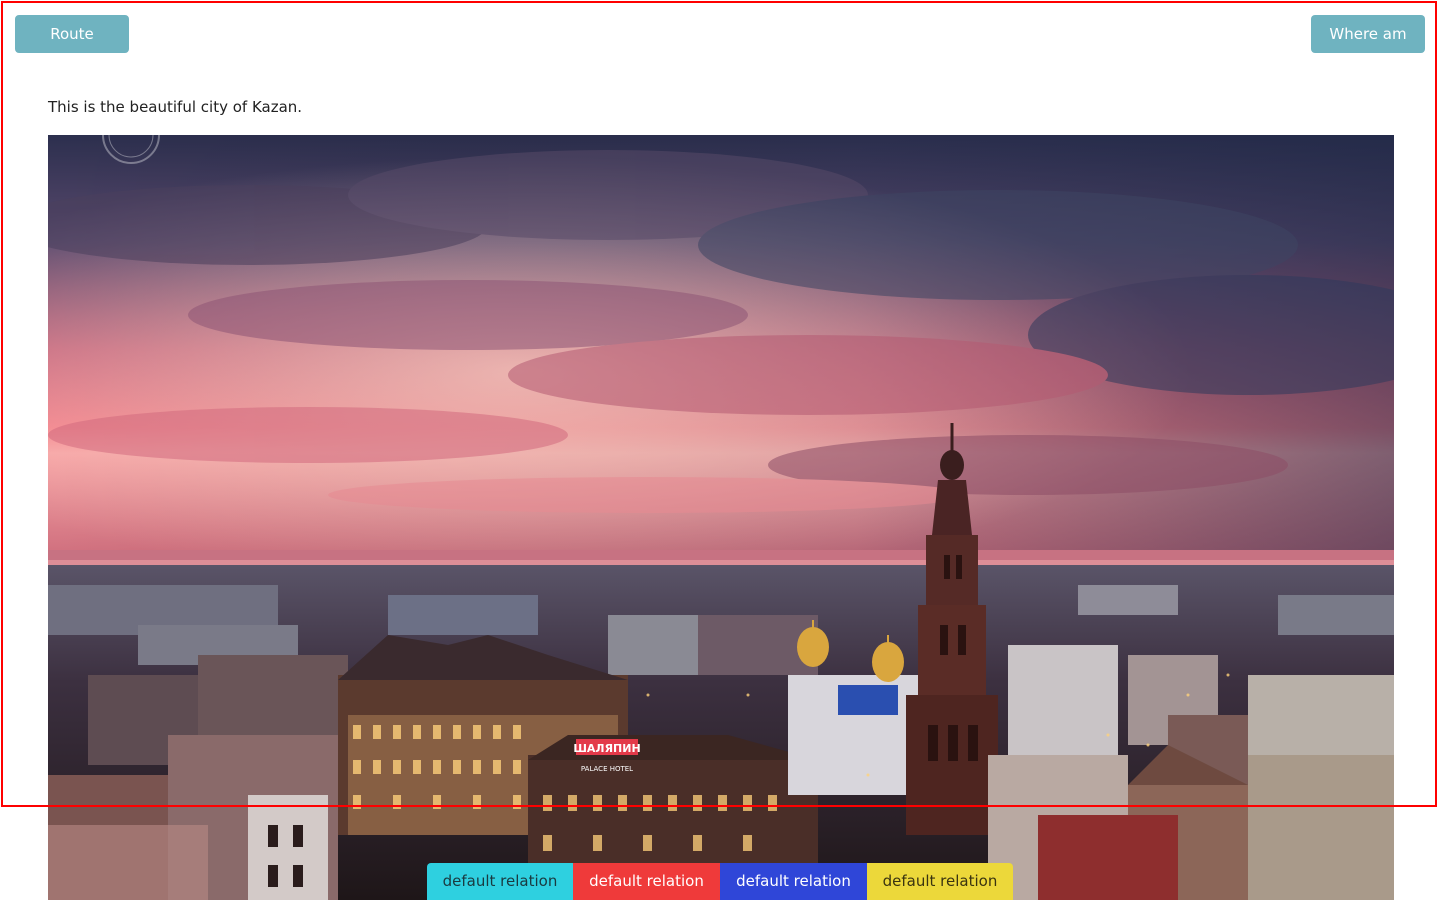  Describe the element at coordinates (646, 881) in the screenshot. I see `relation-button-2: default relation 2` at that location.